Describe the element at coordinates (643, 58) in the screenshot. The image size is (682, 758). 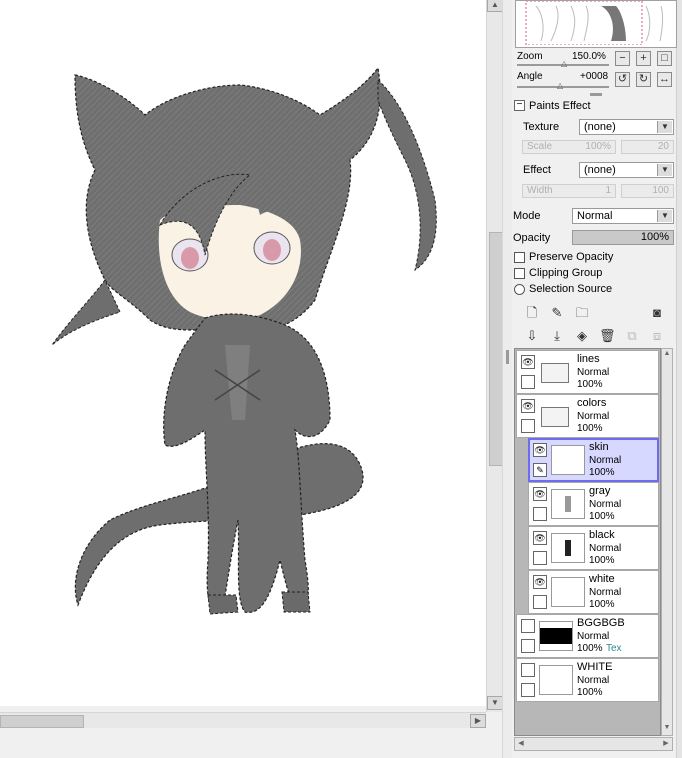
I see `zoom-in-button: +` at that location.